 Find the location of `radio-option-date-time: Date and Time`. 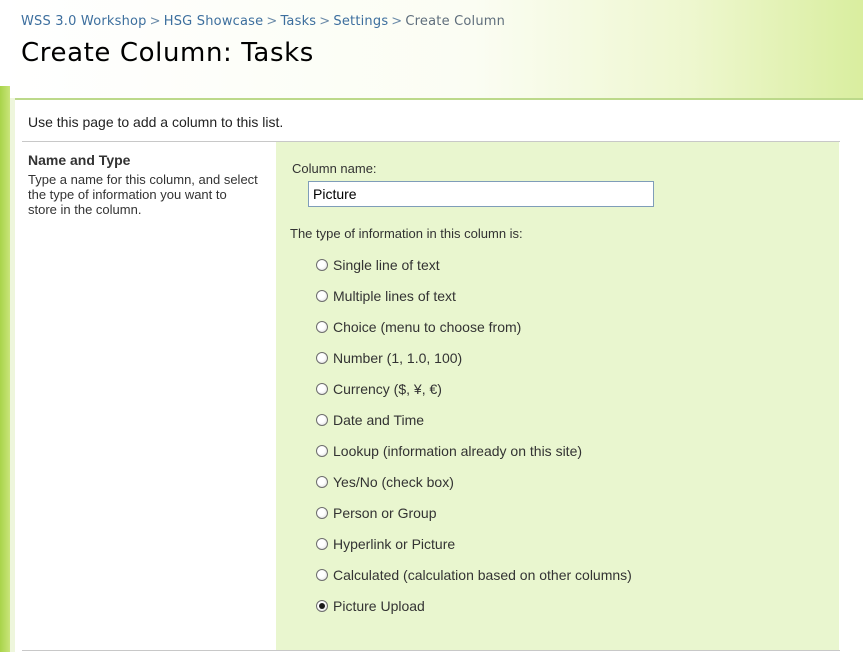

radio-option-date-time: Date and Time is located at coordinates (370, 420).